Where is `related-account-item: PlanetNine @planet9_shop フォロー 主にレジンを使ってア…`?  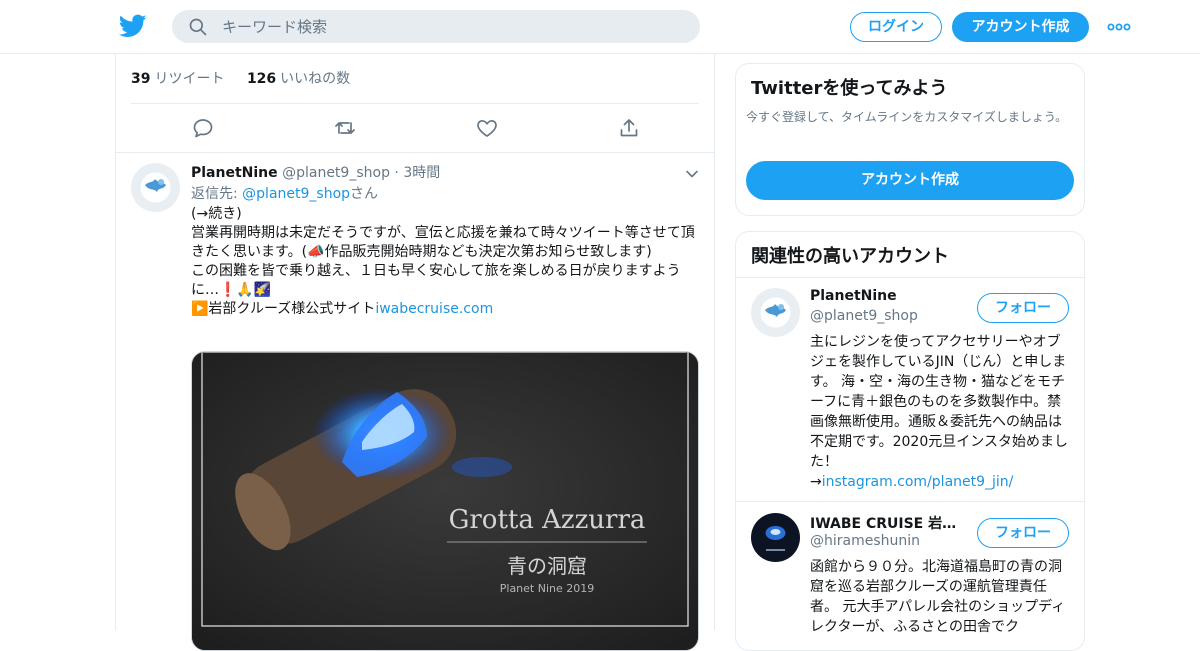 related-account-item: PlanetNine @planet9_shop フォロー 主にレジンを使ってア… is located at coordinates (910, 390).